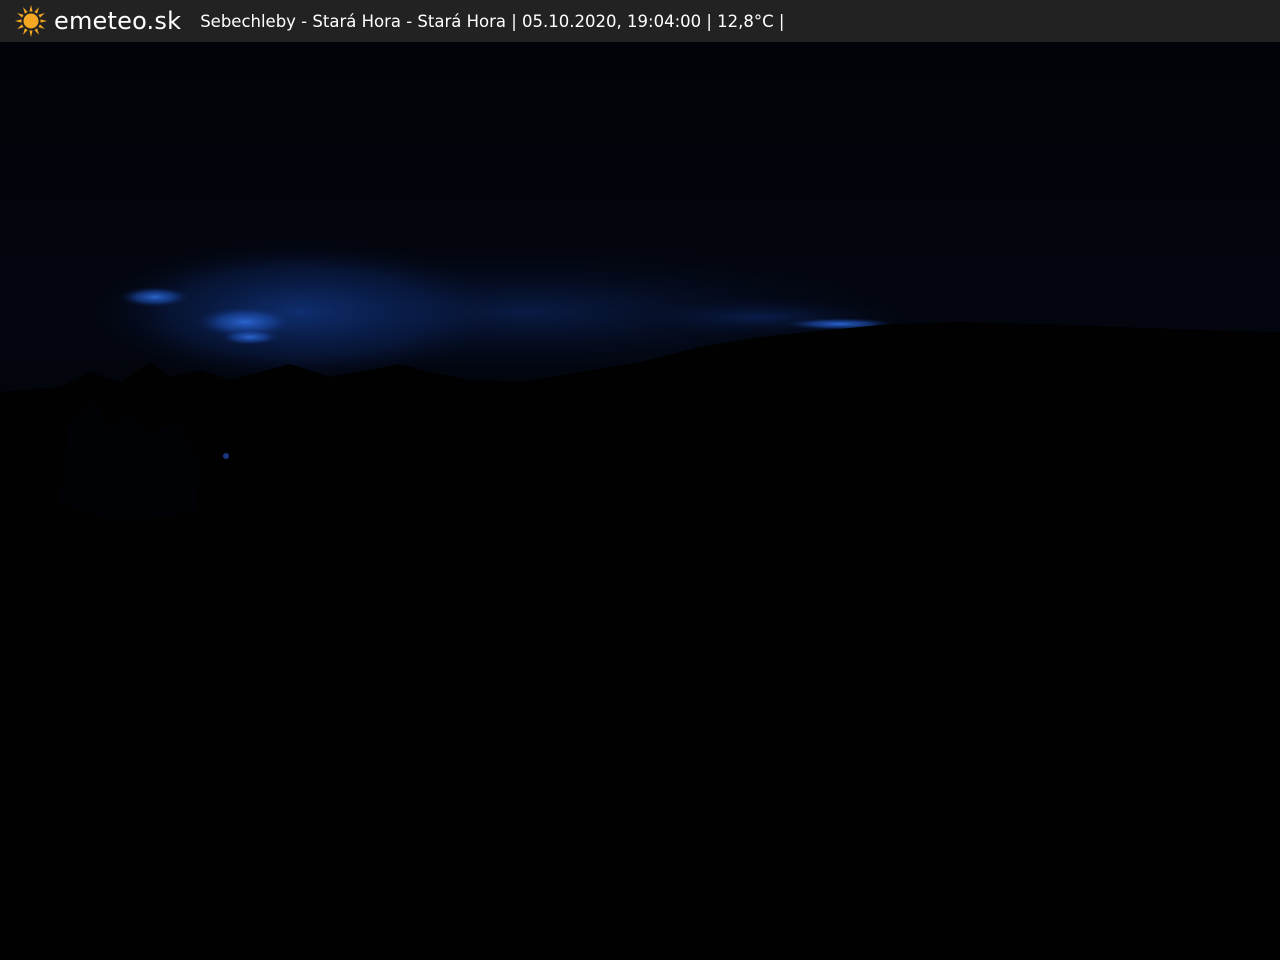 This screenshot has height=960, width=1280. Describe the element at coordinates (31, 21) in the screenshot. I see `sun-icon` at that location.